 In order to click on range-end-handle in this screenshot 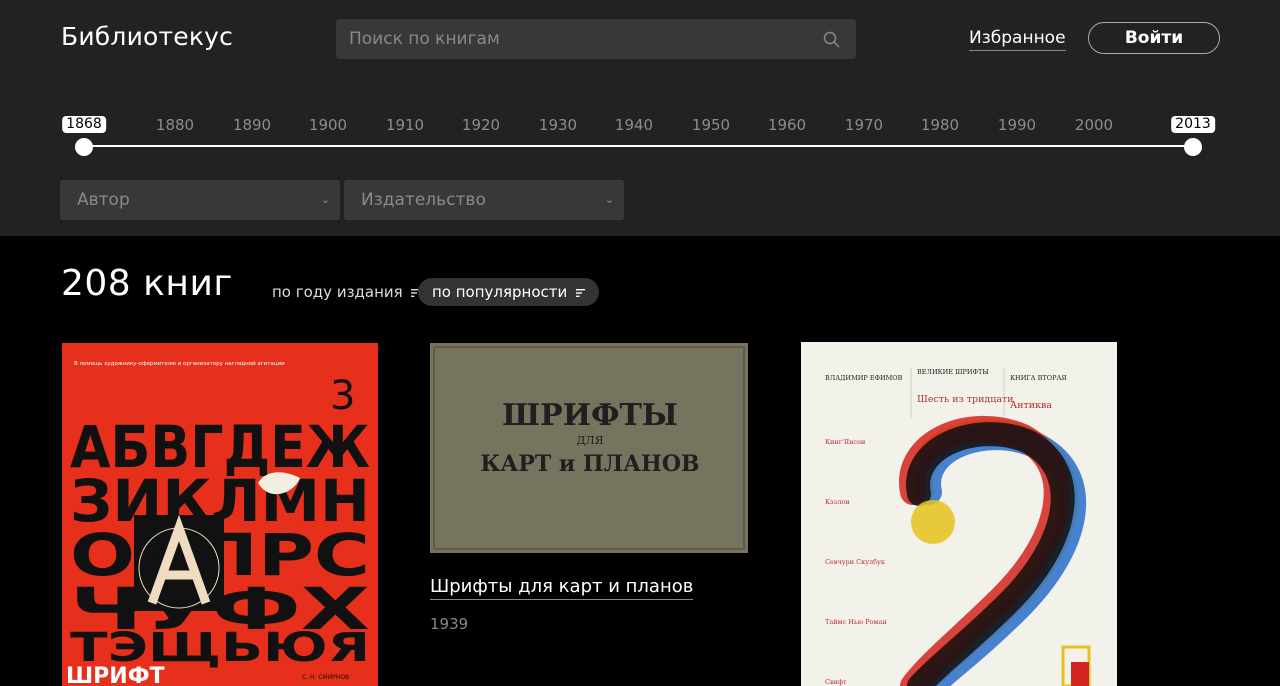, I will do `click(1193, 147)`.